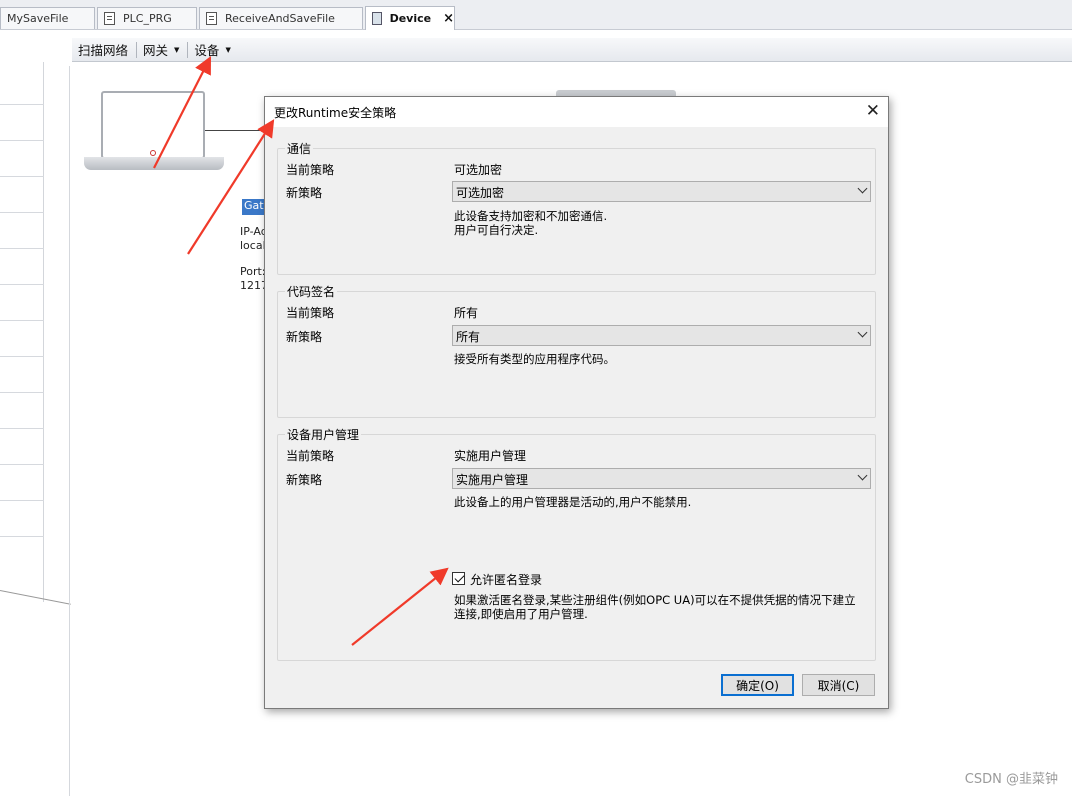 The width and height of the screenshot is (1072, 796). I want to click on laptop-base, so click(154, 163).